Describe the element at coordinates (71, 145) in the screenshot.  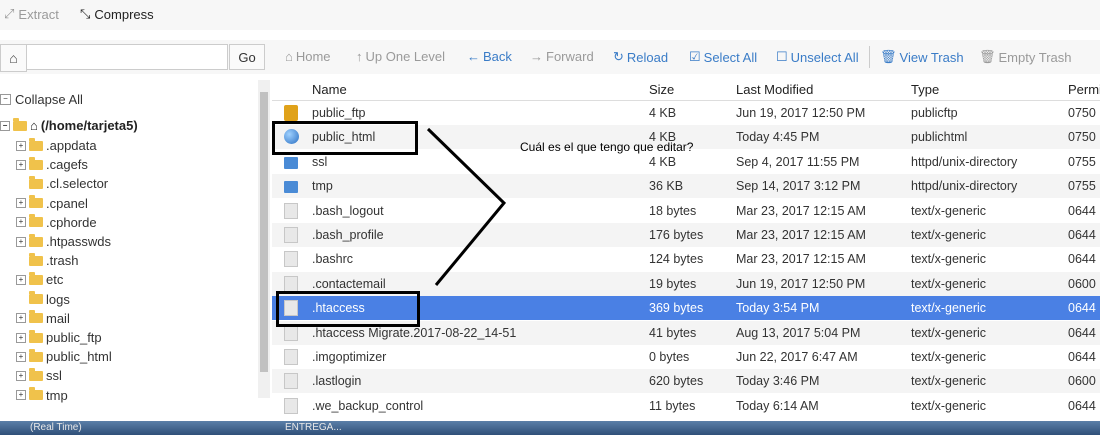
I see `sidebar-item-label: .appdata` at that location.